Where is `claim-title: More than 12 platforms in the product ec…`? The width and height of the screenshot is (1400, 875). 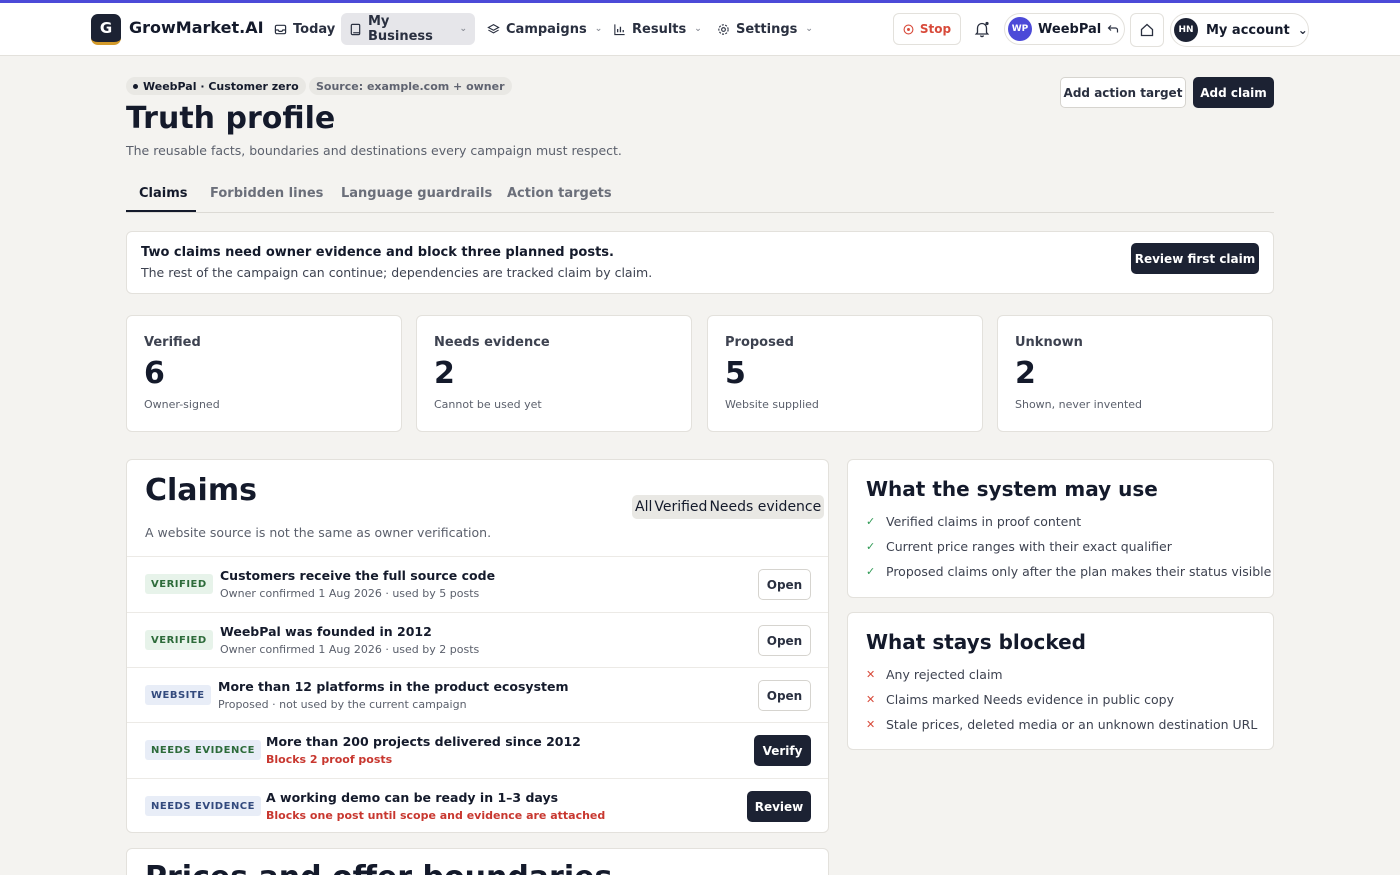
claim-title: More than 12 platforms in the product ec… is located at coordinates (393, 686).